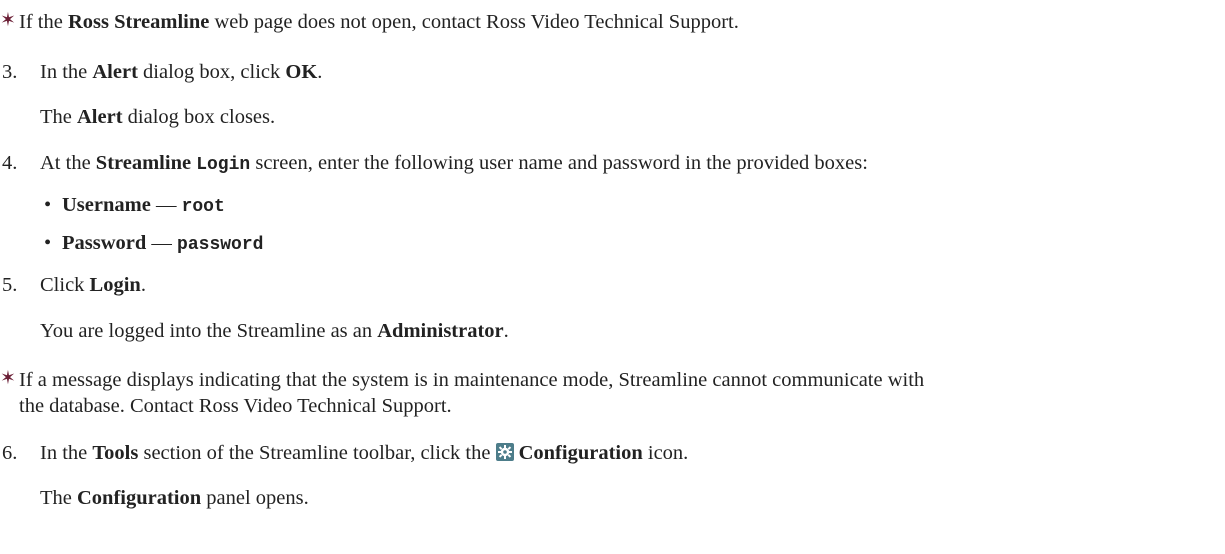  I want to click on gear-icon, so click(504, 452).